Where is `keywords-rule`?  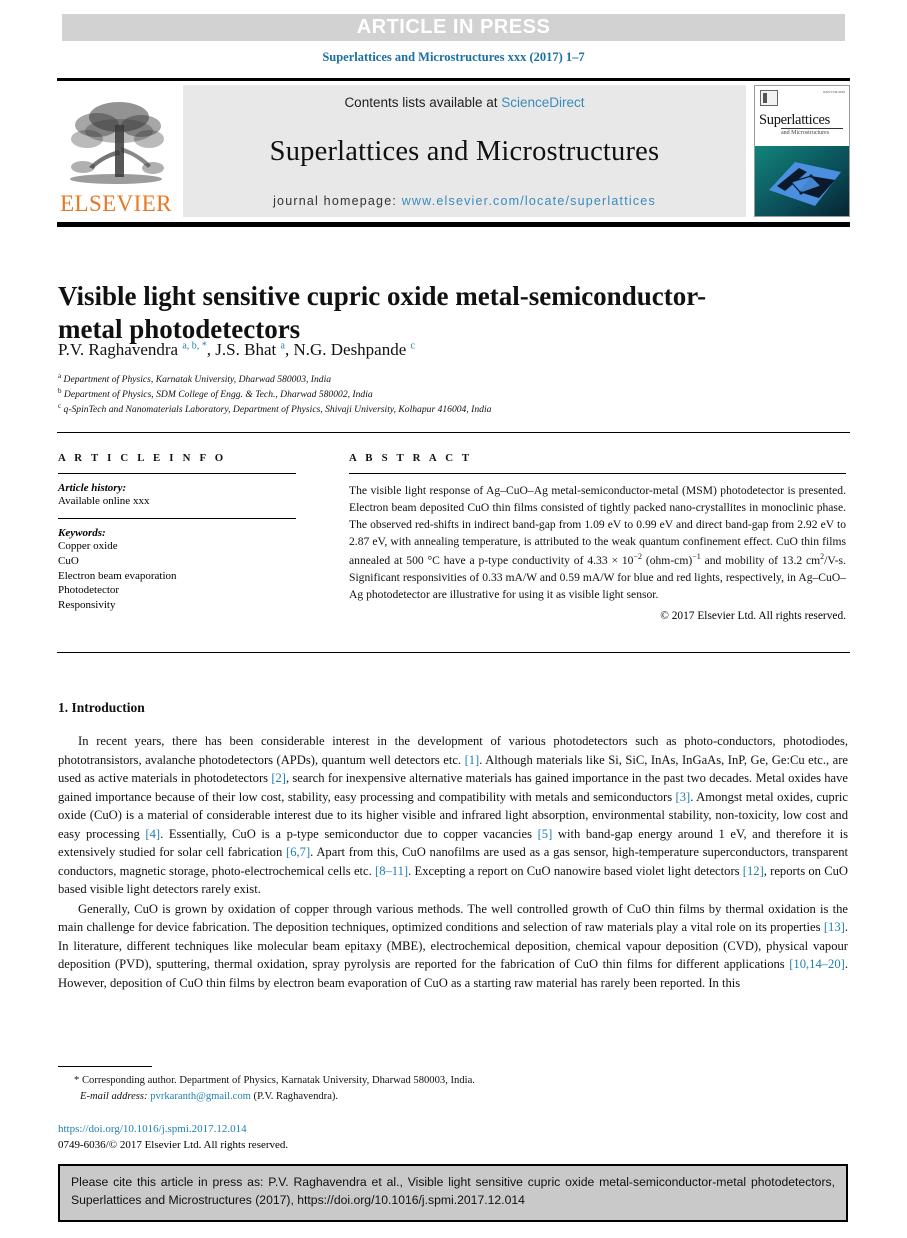 keywords-rule is located at coordinates (177, 518).